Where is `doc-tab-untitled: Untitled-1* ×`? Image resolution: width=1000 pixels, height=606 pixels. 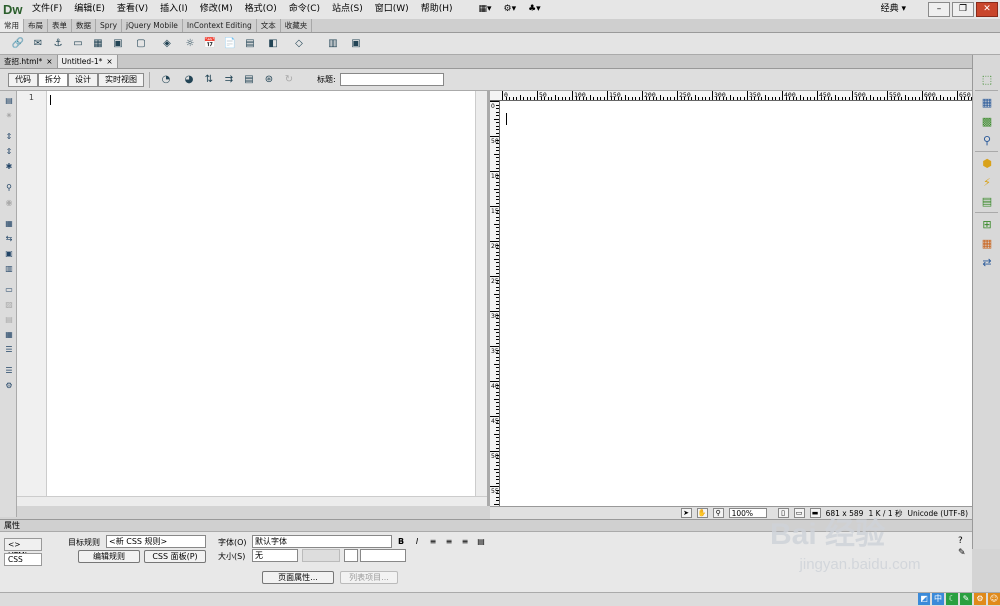 doc-tab-untitled: Untitled-1* × is located at coordinates (87, 61).